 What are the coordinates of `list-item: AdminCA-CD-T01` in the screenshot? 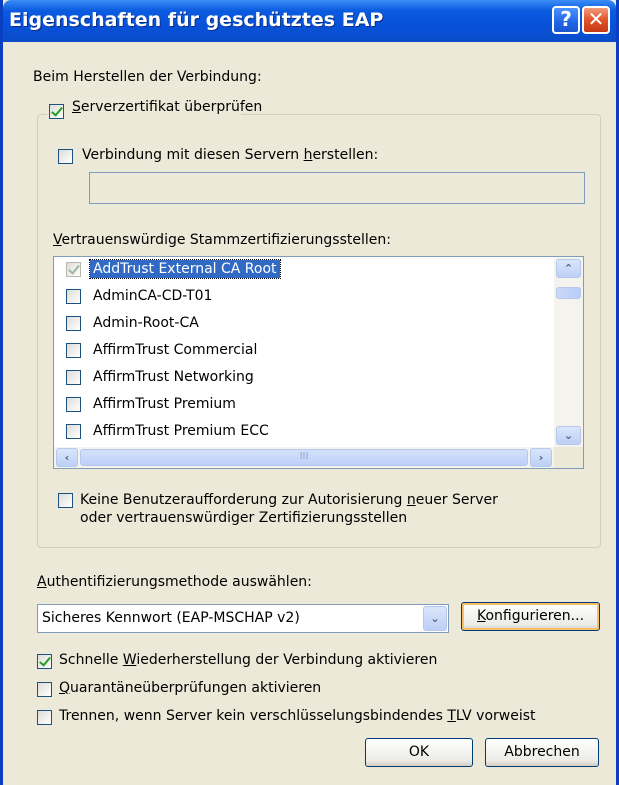 It's located at (304, 297).